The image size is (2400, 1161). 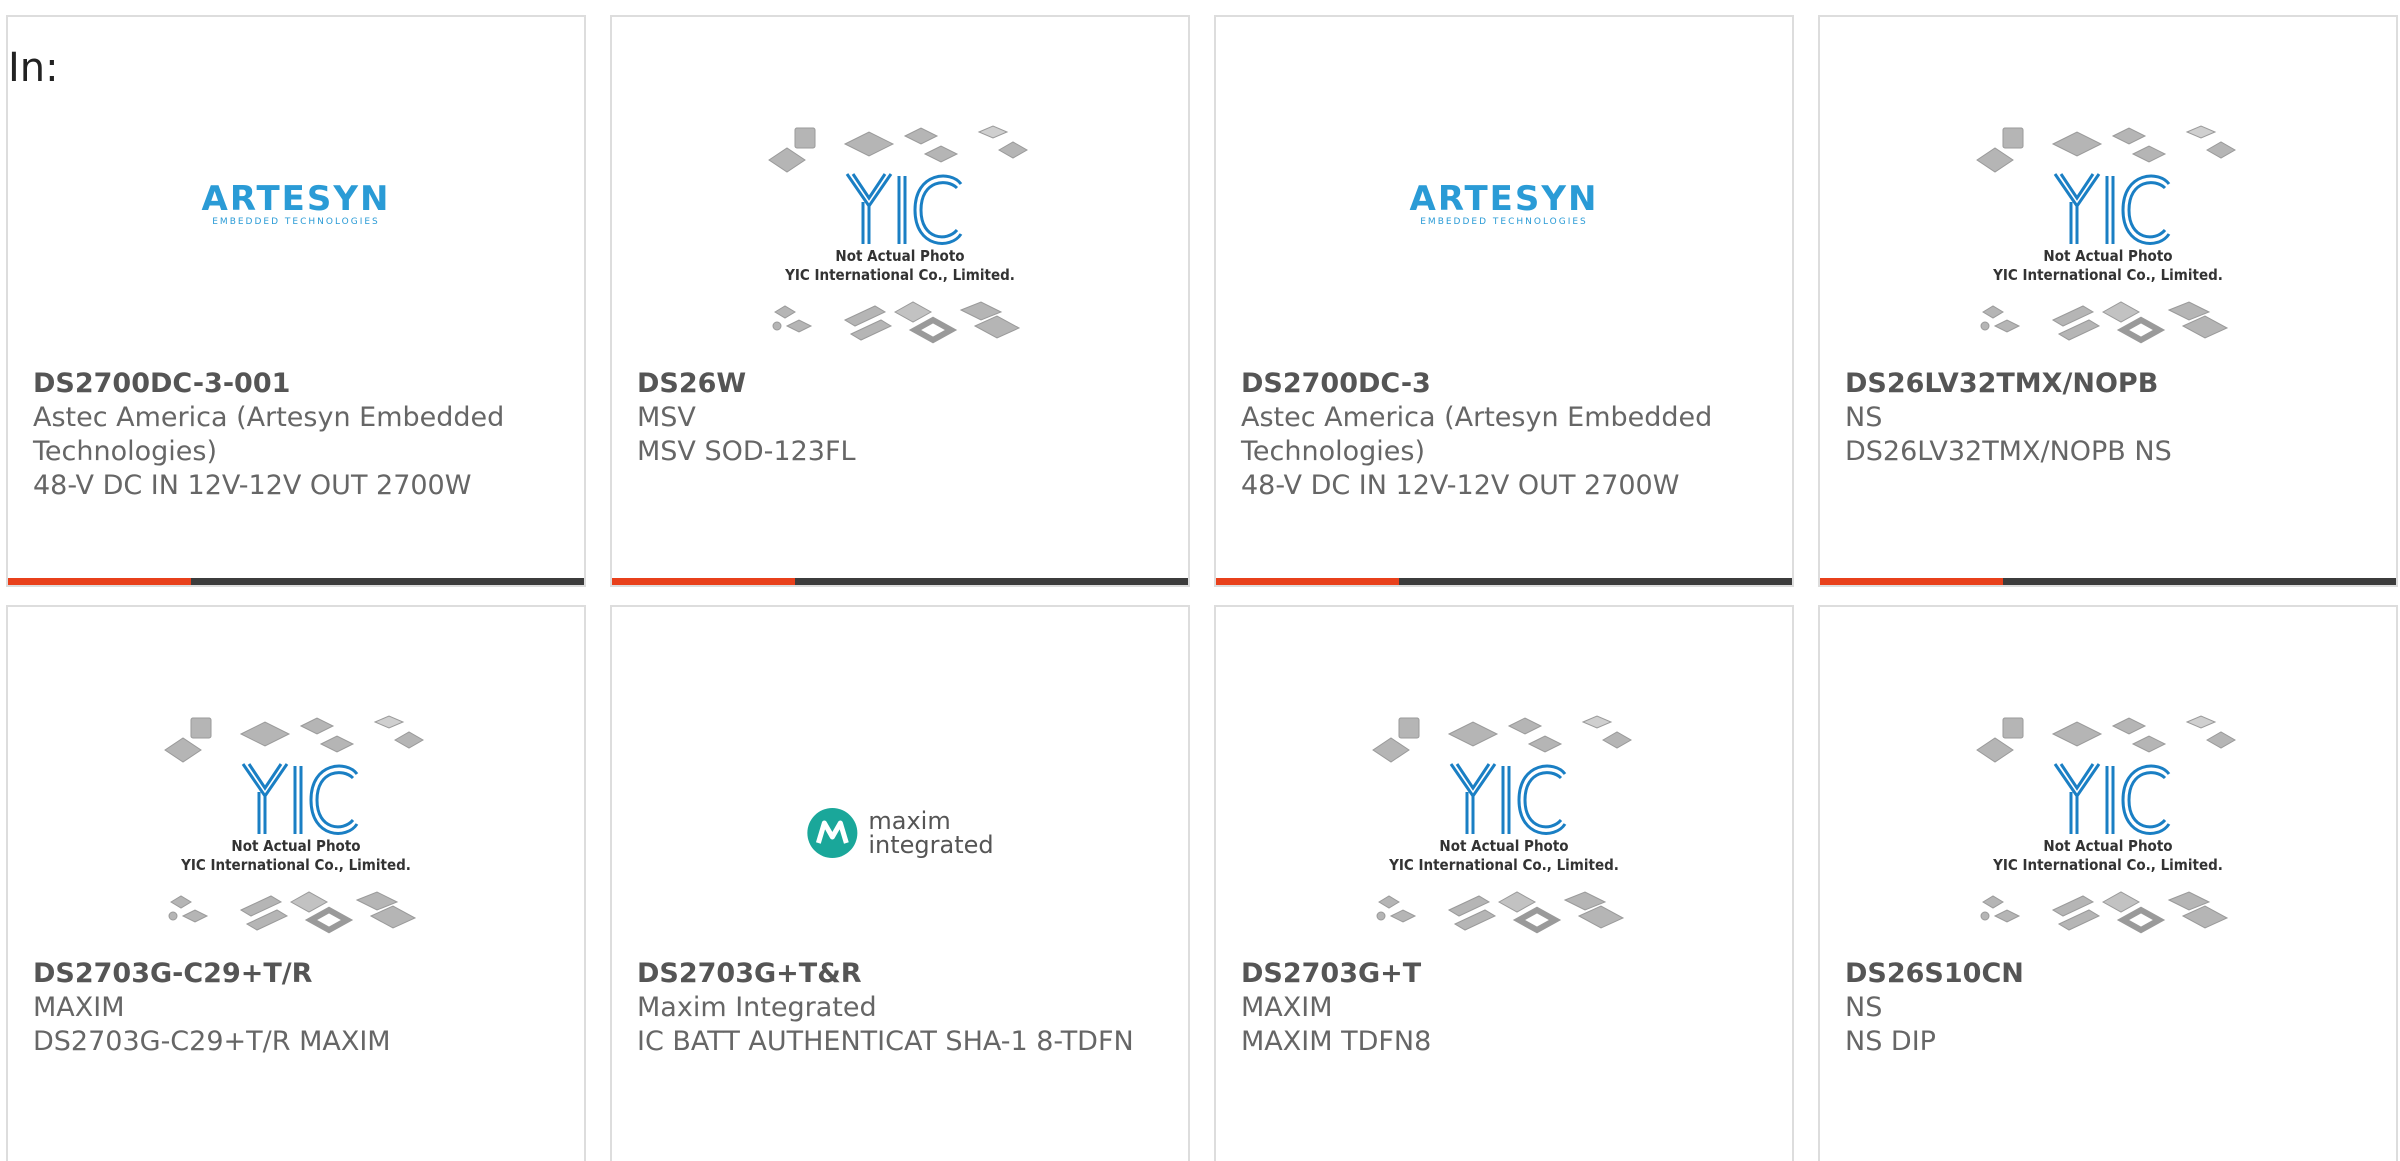 What do you see at coordinates (909, 821) in the screenshot?
I see `maxim-logo-line1: maxim` at bounding box center [909, 821].